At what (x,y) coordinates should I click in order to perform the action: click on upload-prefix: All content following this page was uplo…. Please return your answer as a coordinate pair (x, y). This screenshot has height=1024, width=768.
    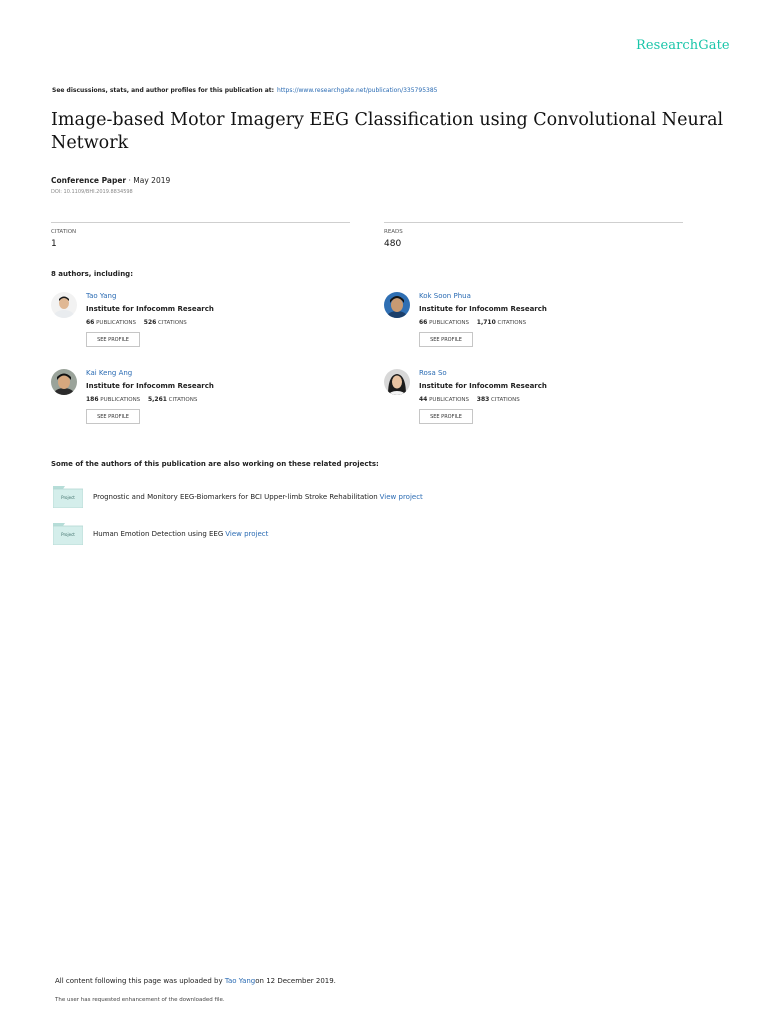
    Looking at the image, I should click on (139, 981).